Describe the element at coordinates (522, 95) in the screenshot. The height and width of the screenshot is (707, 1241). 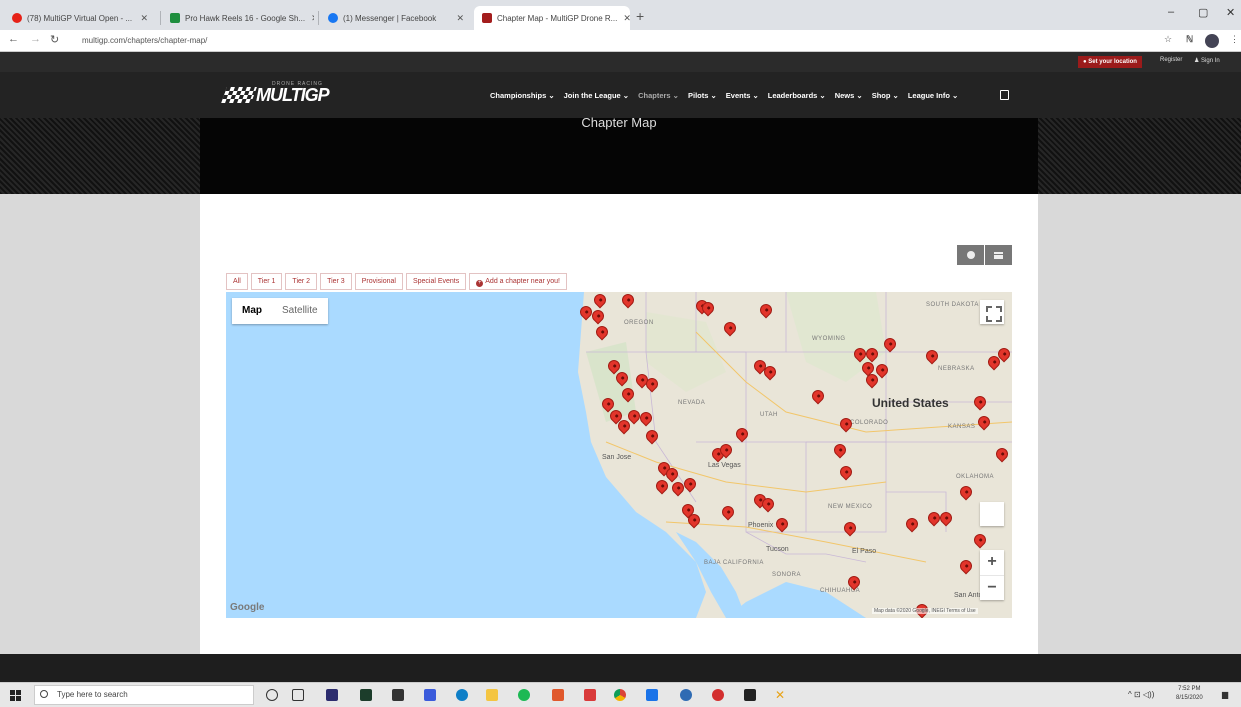
I see `menu-championships: Championships ⌄` at that location.